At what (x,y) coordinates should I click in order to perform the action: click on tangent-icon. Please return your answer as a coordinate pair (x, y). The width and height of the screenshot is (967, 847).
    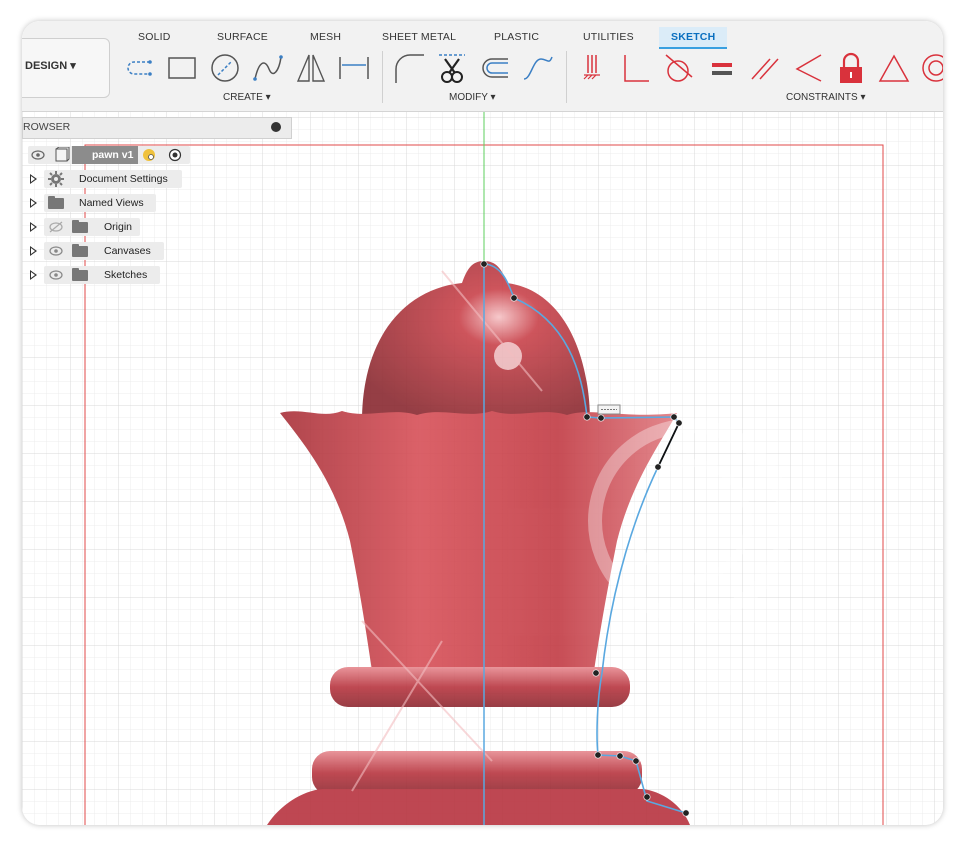
    Looking at the image, I should click on (679, 68).